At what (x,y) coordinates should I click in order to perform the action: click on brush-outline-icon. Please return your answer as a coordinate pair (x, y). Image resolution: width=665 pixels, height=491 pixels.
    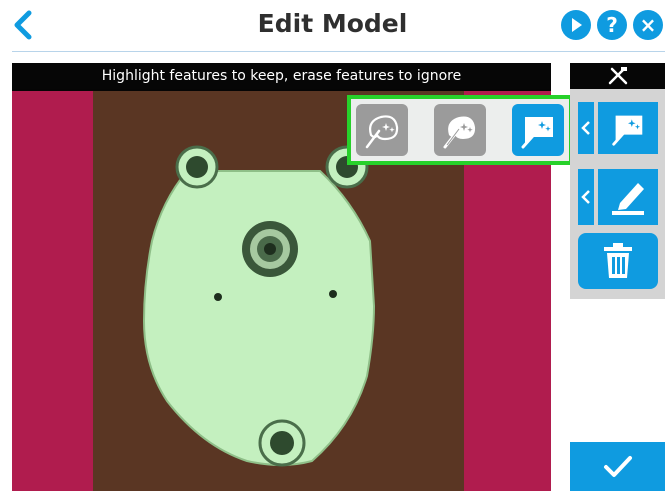
    Looking at the image, I should click on (382, 132).